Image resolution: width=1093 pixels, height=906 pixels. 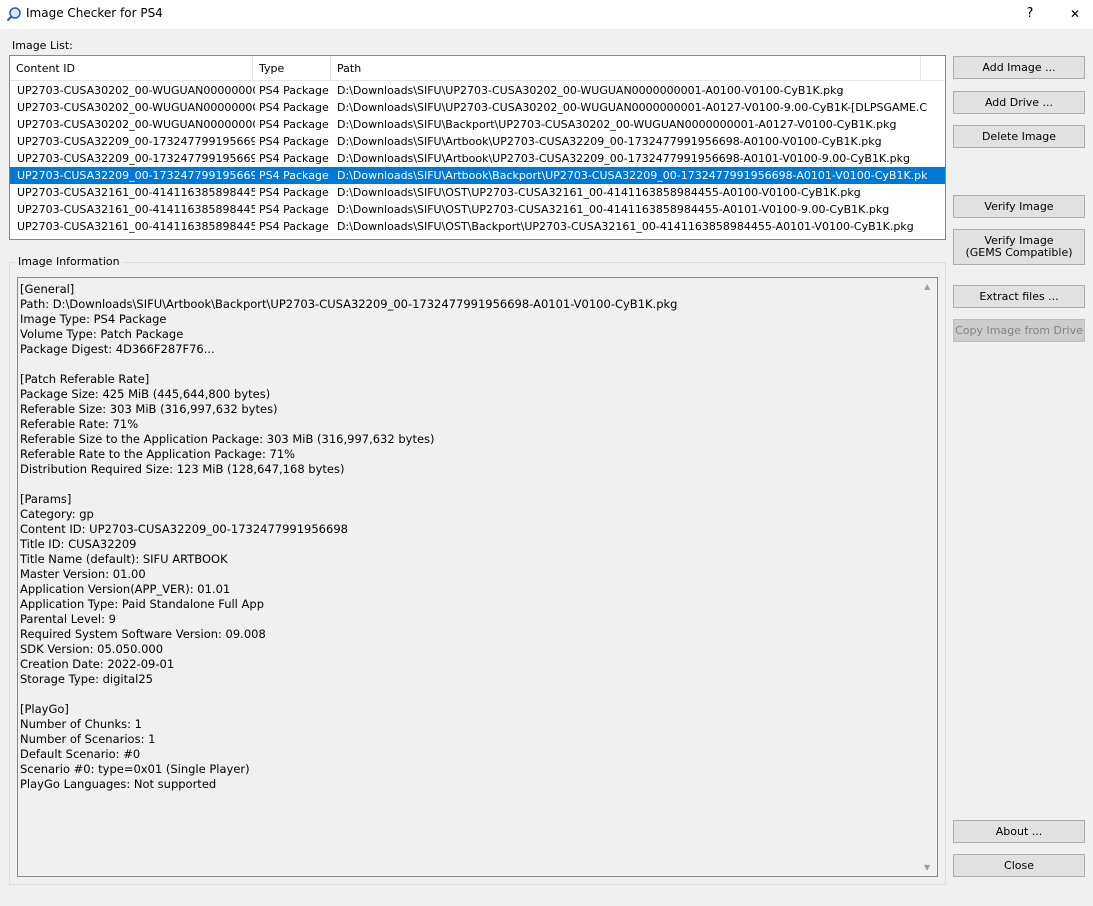 What do you see at coordinates (69, 261) in the screenshot?
I see `image-information-label: Image Information` at bounding box center [69, 261].